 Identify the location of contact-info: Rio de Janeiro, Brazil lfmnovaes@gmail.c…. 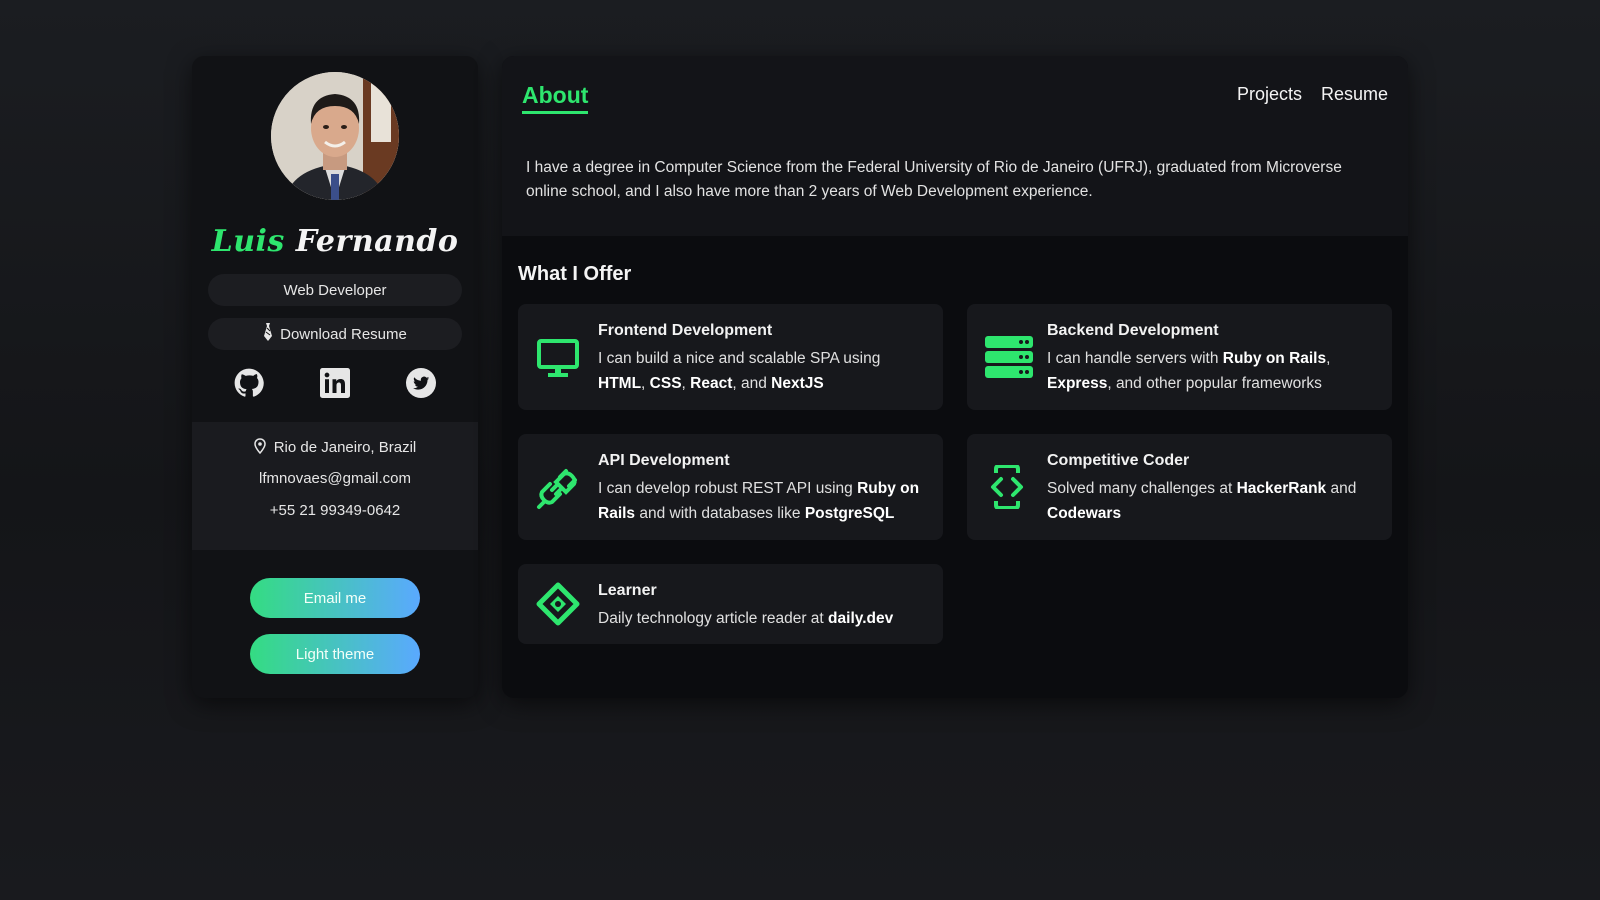
(335, 486).